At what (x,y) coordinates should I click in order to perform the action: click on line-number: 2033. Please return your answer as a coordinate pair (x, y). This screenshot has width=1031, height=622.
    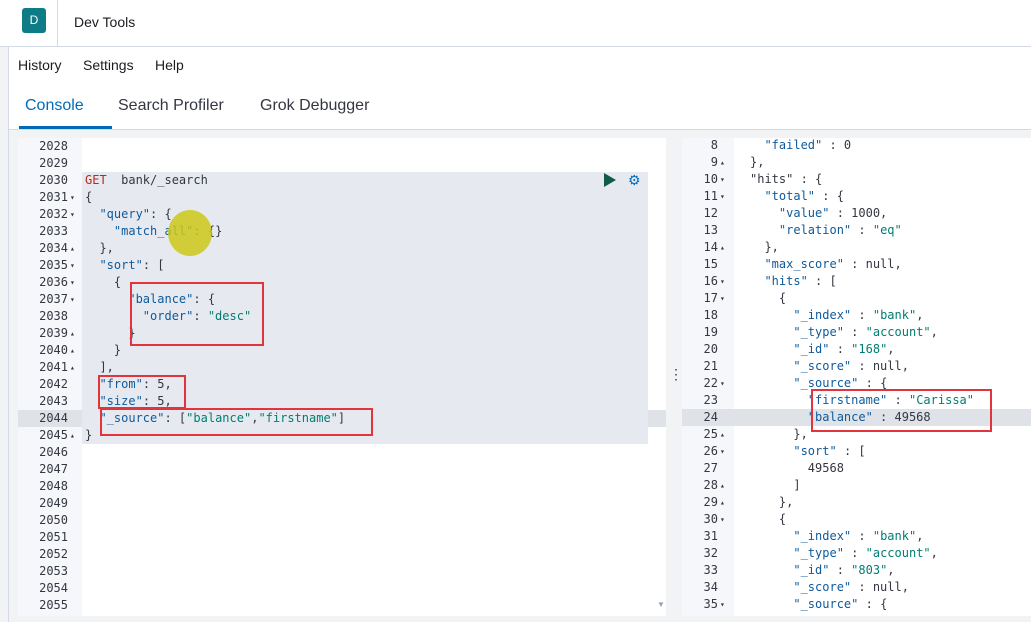
    Looking at the image, I should click on (53, 231).